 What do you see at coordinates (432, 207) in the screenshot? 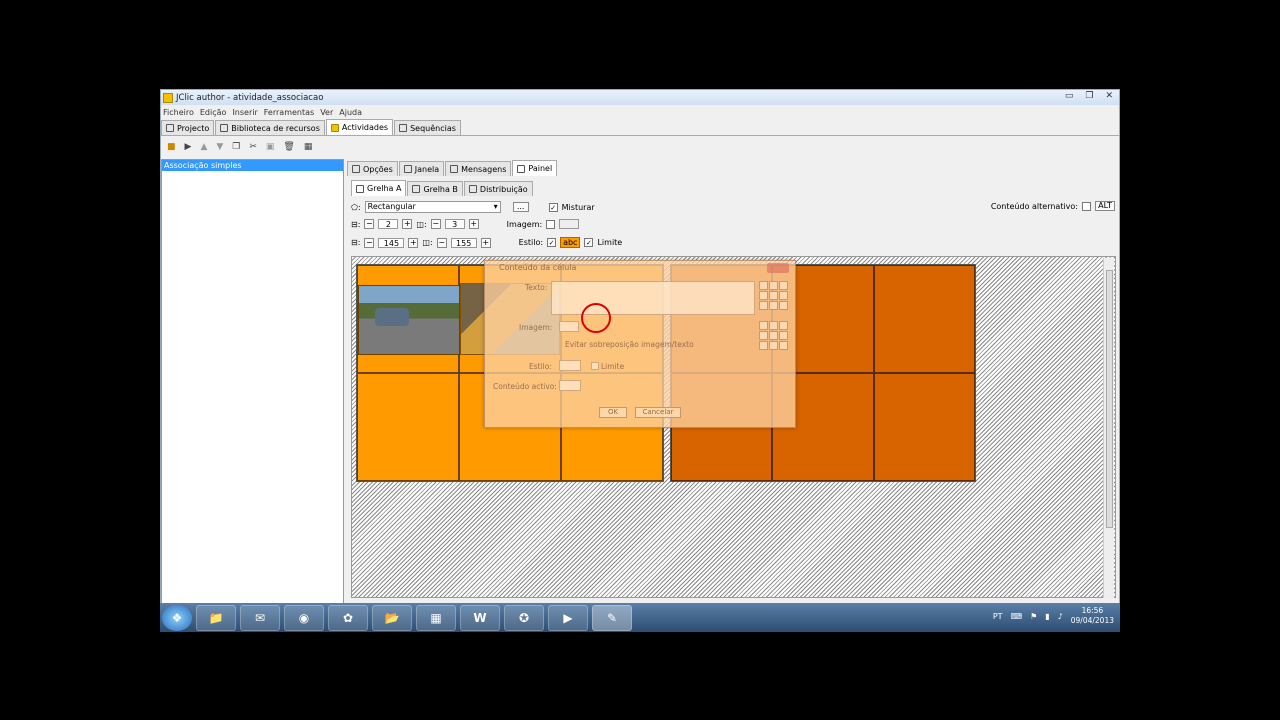
I see `shape-select: Rectangular` at bounding box center [432, 207].